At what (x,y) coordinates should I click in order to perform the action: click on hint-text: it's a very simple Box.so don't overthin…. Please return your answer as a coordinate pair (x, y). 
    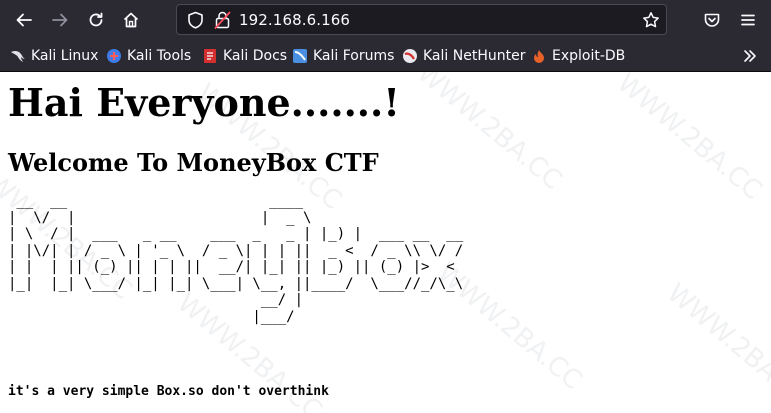
    Looking at the image, I should click on (168, 391).